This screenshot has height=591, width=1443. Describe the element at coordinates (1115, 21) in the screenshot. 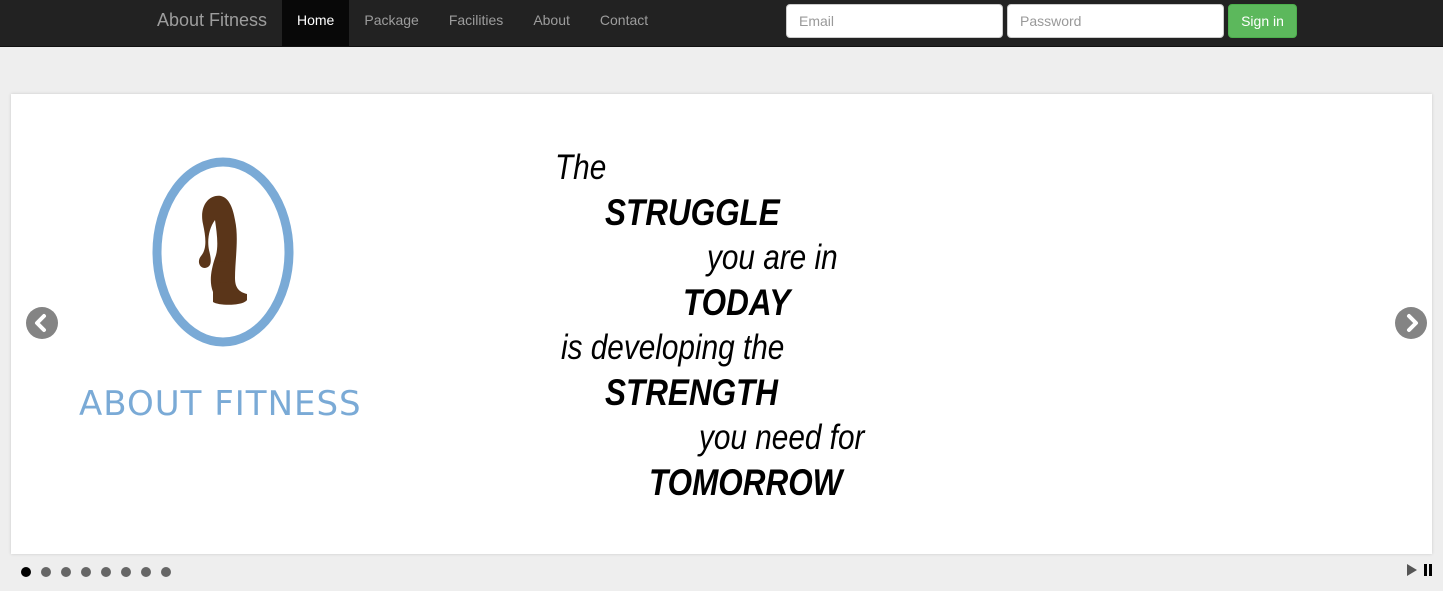

I see `password-field` at that location.